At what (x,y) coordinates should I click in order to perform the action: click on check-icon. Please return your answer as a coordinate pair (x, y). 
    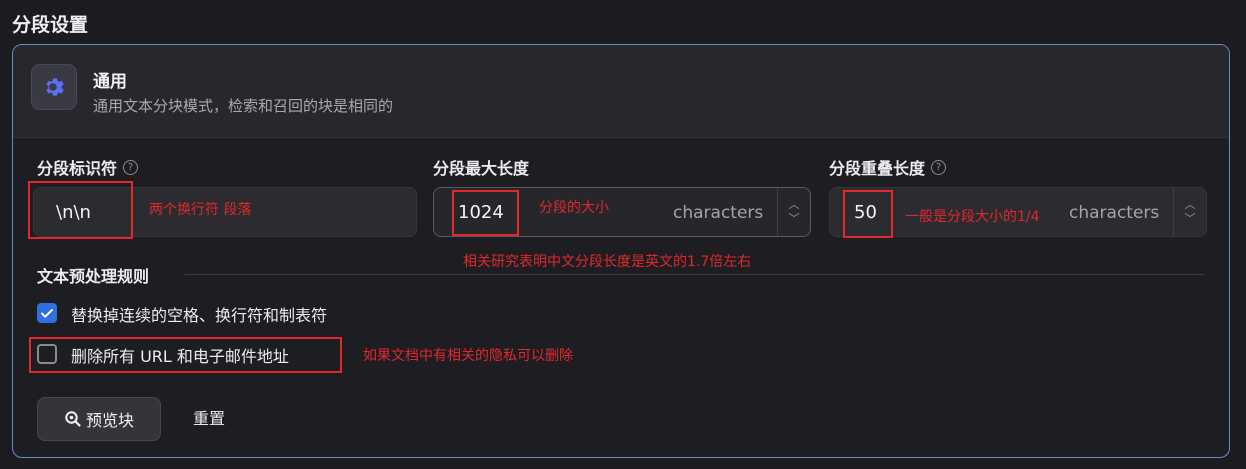
    Looking at the image, I should click on (47, 313).